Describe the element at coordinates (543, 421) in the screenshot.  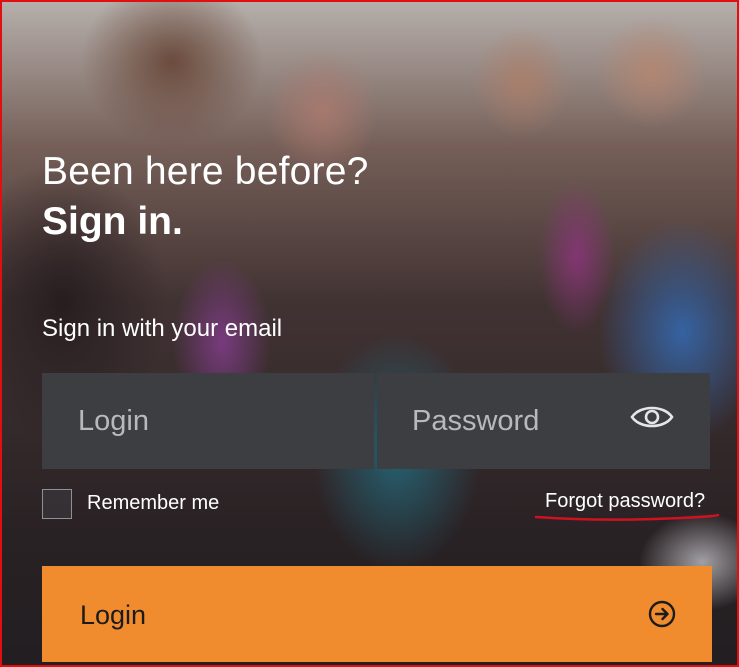
I see `password-field` at that location.